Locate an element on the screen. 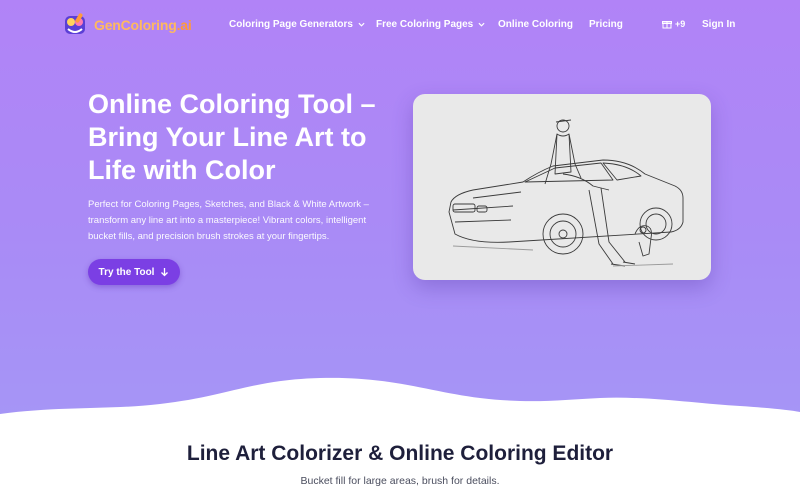 This screenshot has height=500, width=800. nav-online-coloring: Online Coloring is located at coordinates (535, 24).